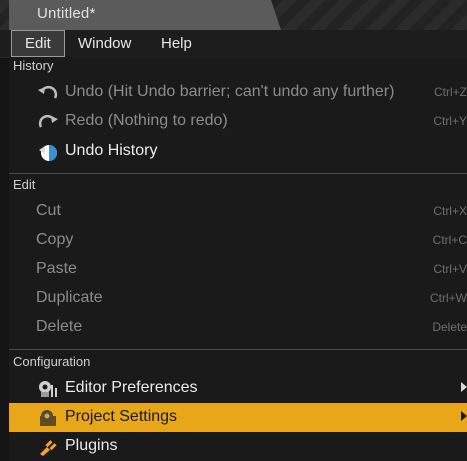  What do you see at coordinates (48, 153) in the screenshot?
I see `undo-history-icon` at bounding box center [48, 153].